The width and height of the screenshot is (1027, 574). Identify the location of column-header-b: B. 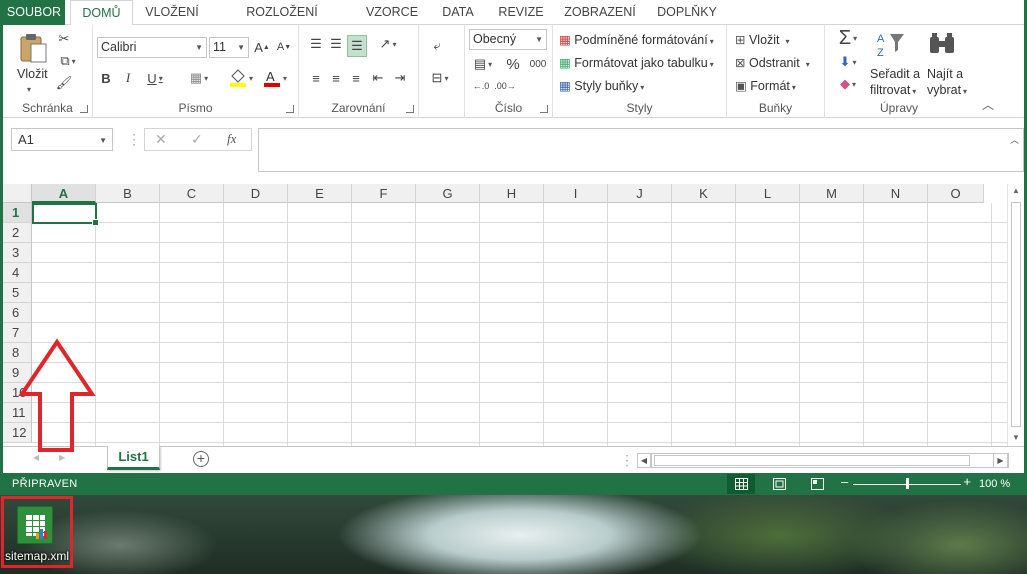
(128, 193).